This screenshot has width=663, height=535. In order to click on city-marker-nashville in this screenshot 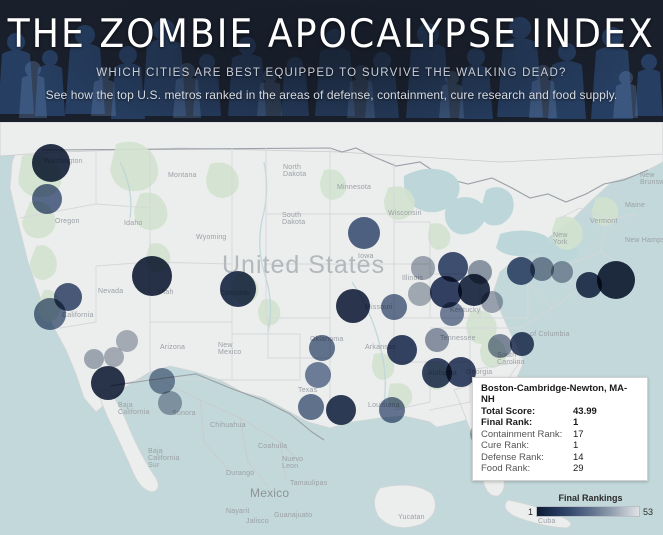, I will do `click(437, 340)`.